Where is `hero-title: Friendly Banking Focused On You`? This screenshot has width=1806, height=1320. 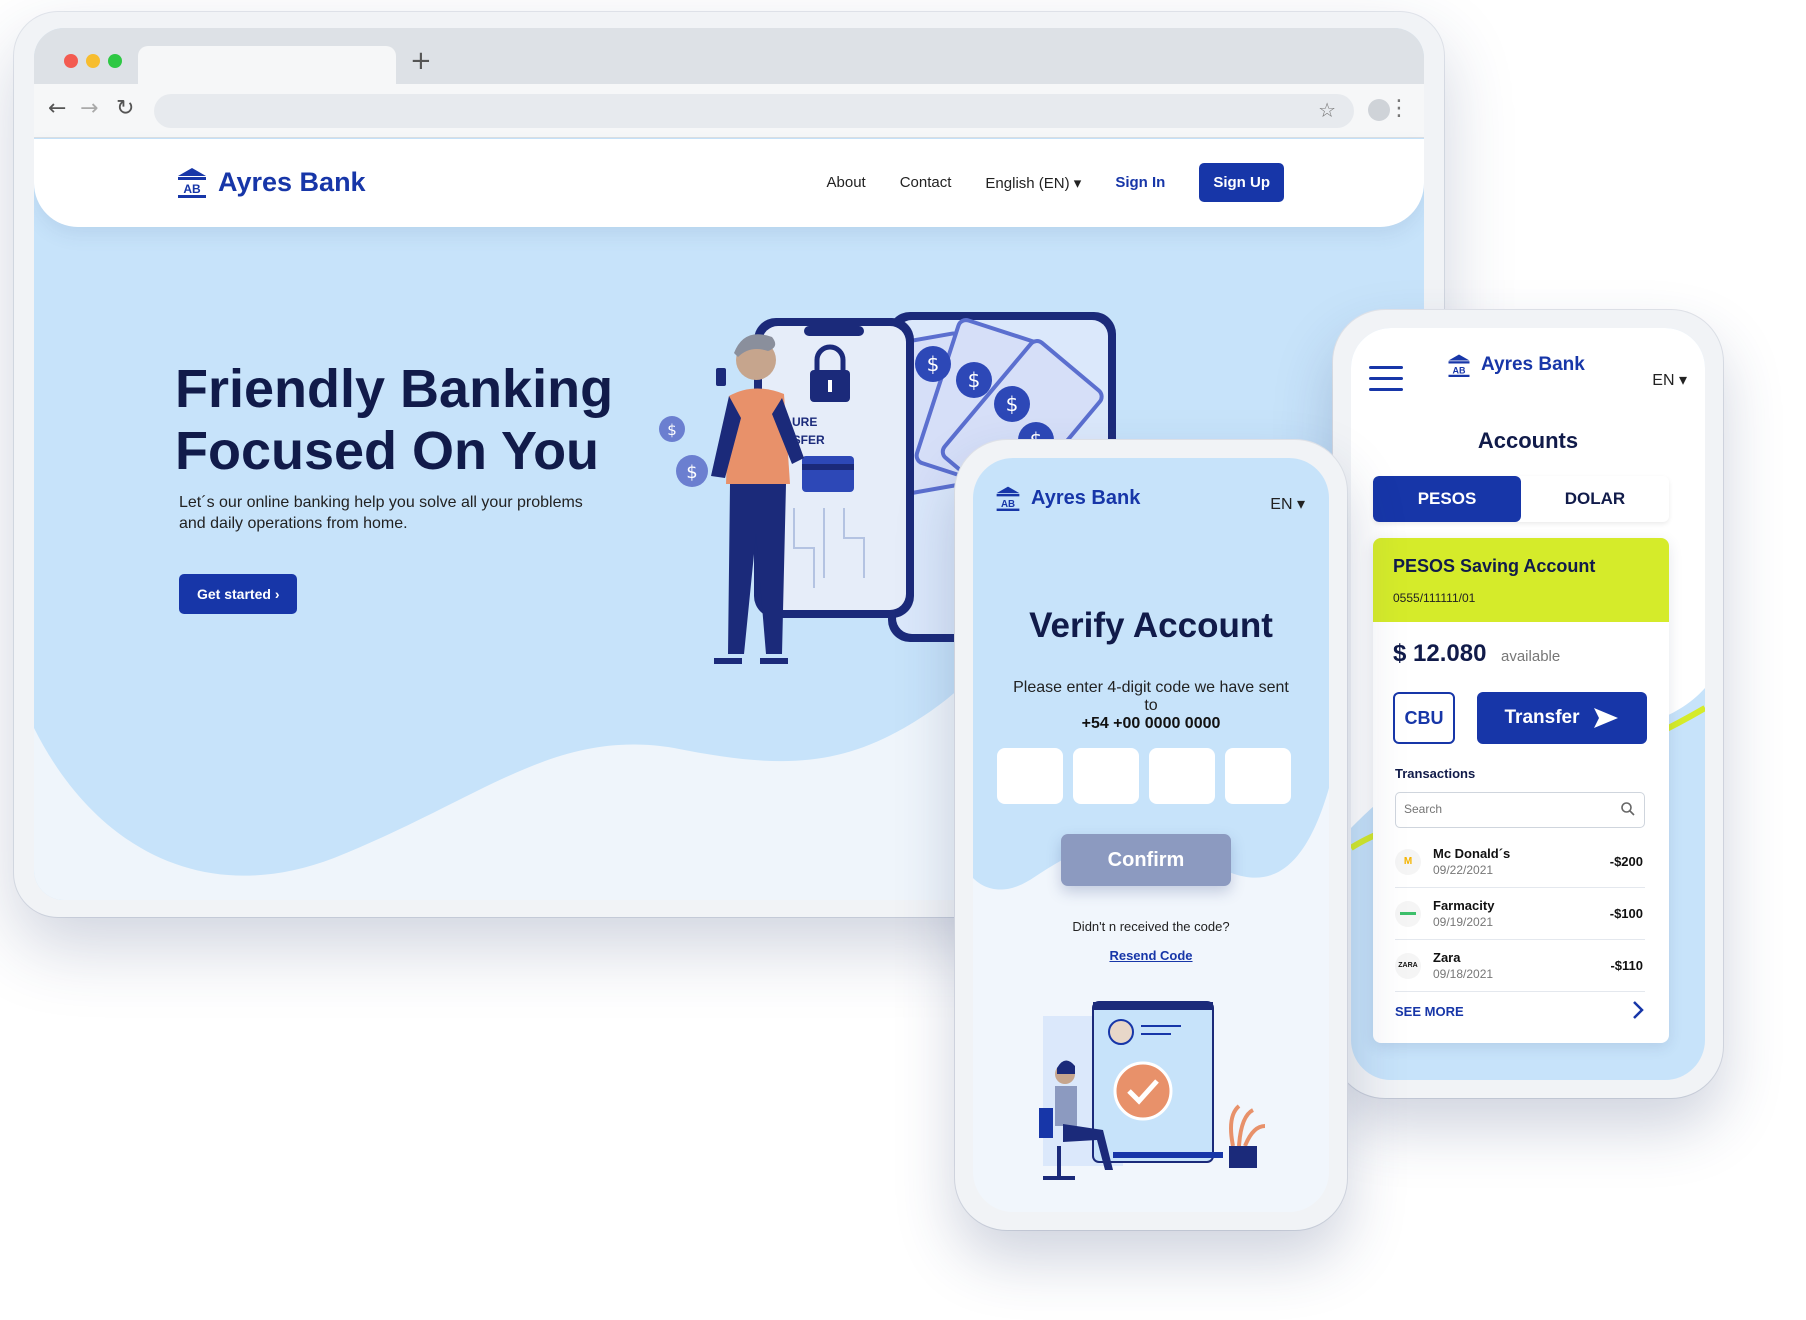 hero-title: Friendly Banking Focused On You is located at coordinates (394, 420).